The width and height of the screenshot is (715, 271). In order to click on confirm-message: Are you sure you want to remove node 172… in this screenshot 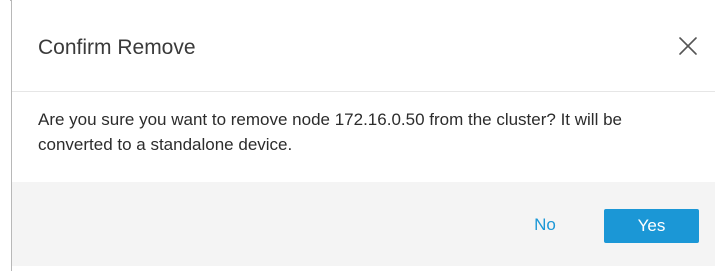, I will do `click(330, 132)`.